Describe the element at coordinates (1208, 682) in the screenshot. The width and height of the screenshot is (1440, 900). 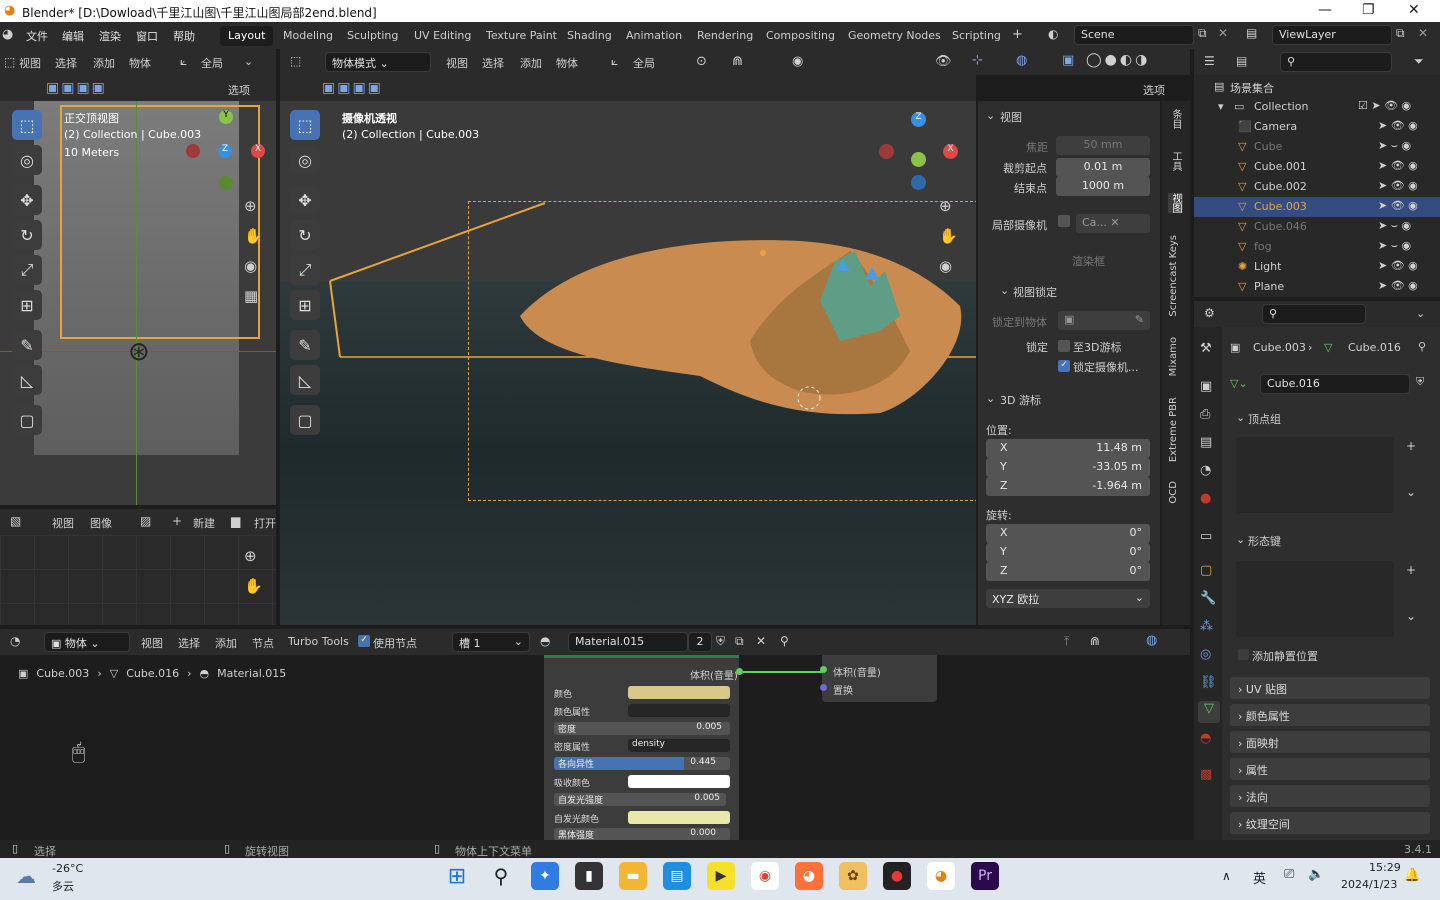
I see `constraints-tab-icon: ⛓` at that location.